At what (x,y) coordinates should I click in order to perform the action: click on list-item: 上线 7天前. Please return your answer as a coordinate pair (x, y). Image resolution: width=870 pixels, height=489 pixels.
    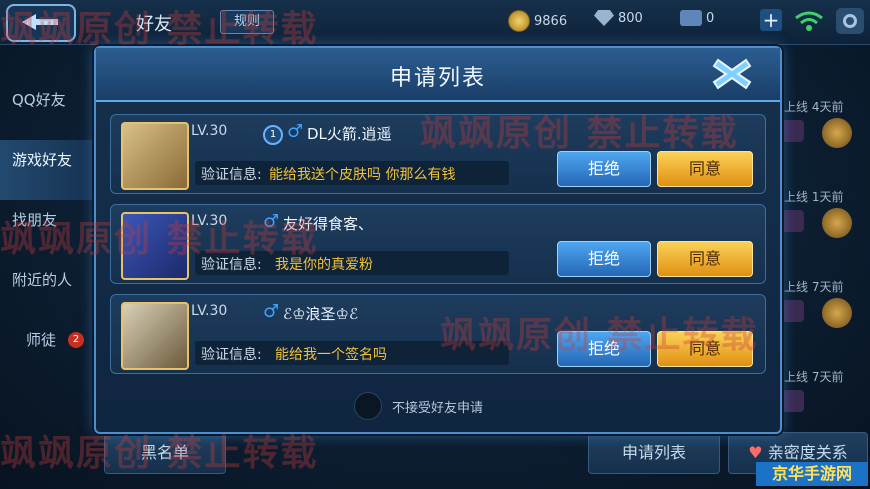
    Looking at the image, I should click on (825, 315).